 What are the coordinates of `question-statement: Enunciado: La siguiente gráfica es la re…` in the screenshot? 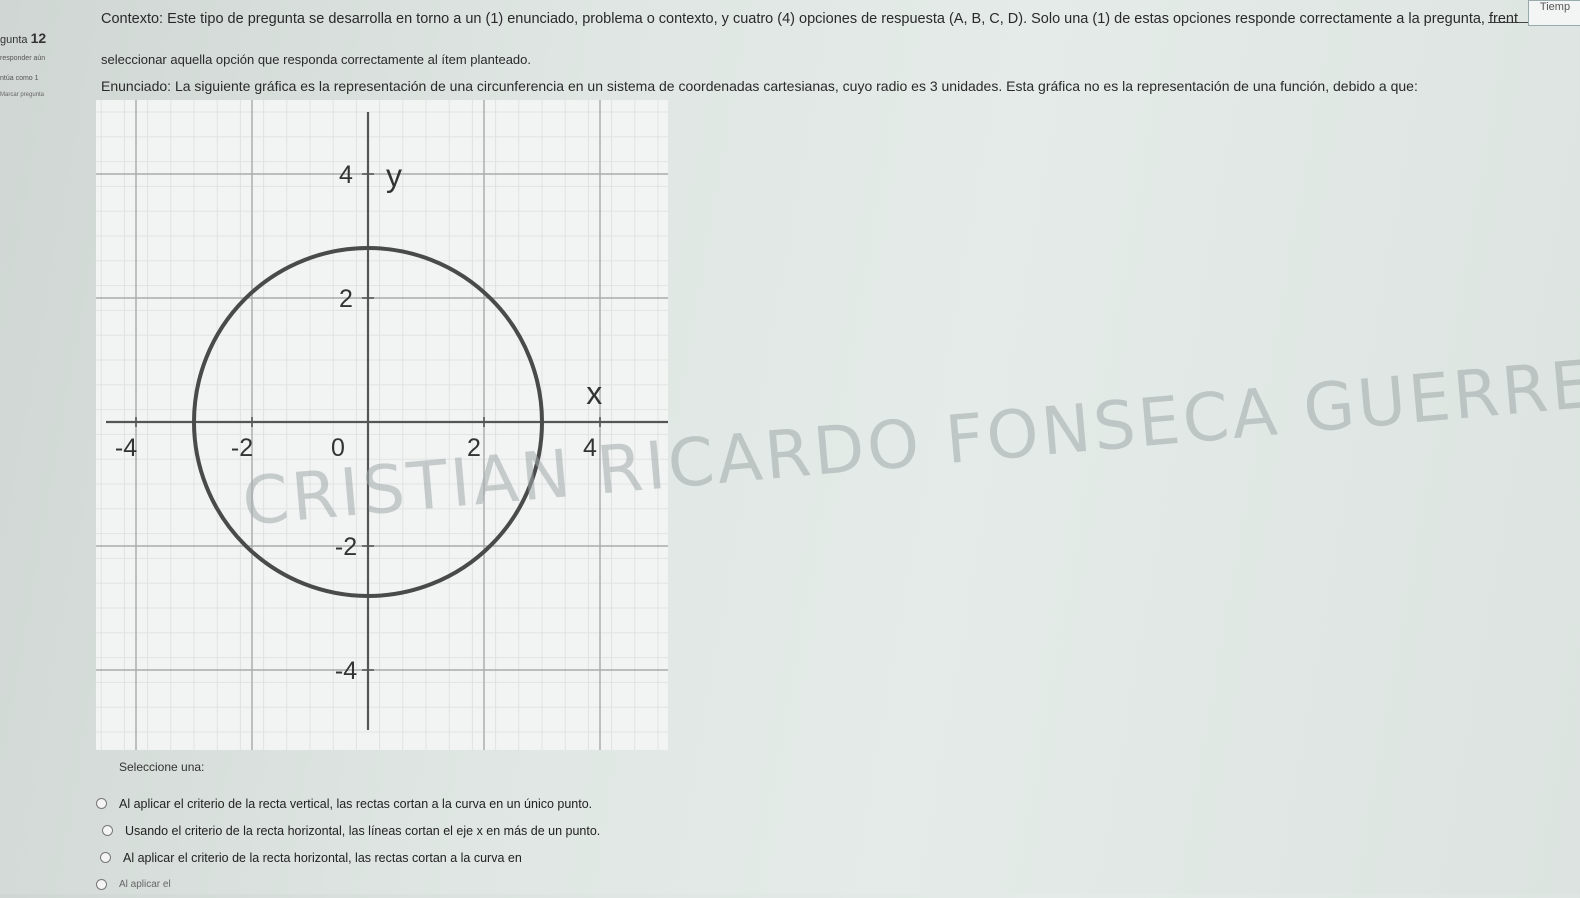 It's located at (759, 86).